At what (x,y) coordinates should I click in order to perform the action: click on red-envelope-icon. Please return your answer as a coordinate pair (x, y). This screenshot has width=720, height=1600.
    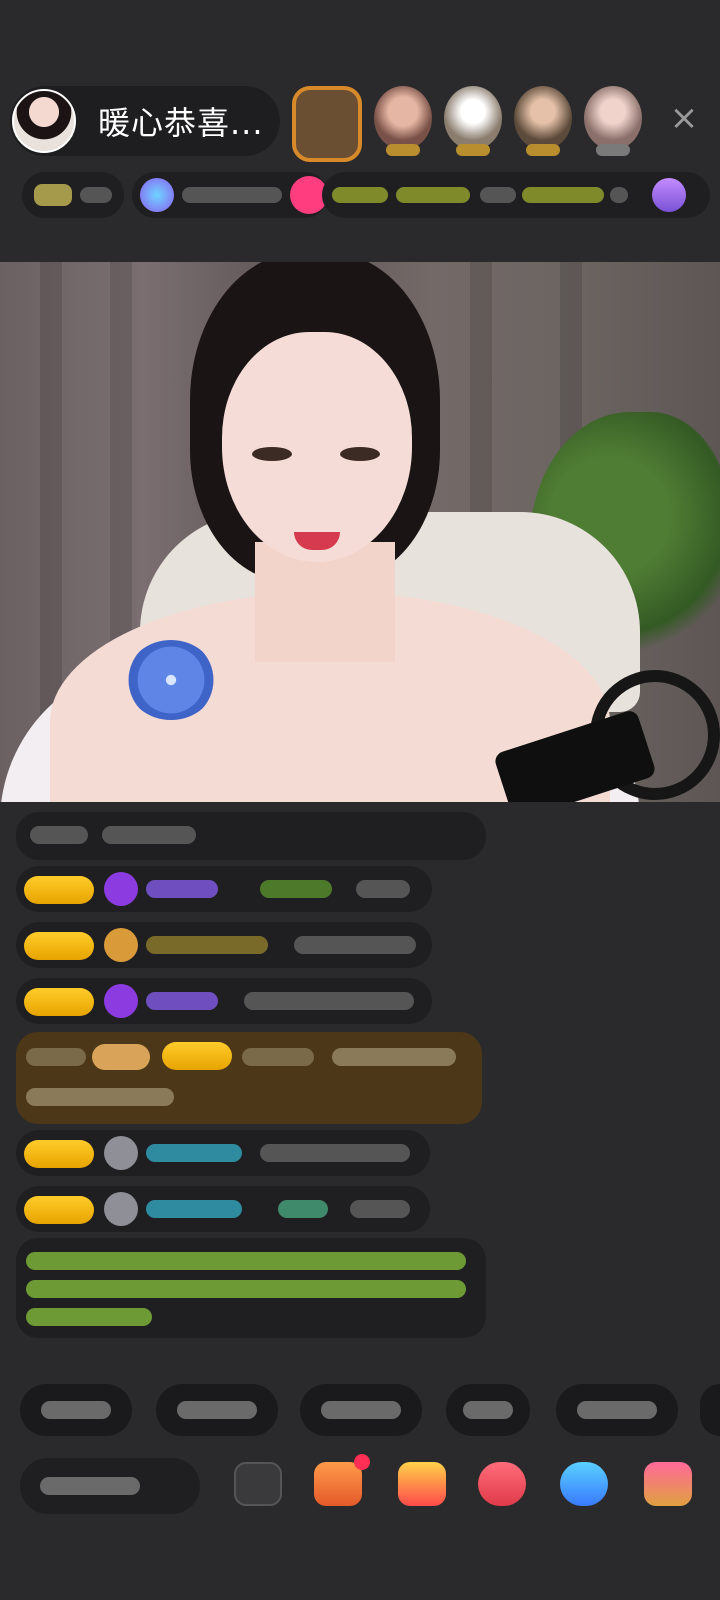
    Looking at the image, I should click on (668, 1484).